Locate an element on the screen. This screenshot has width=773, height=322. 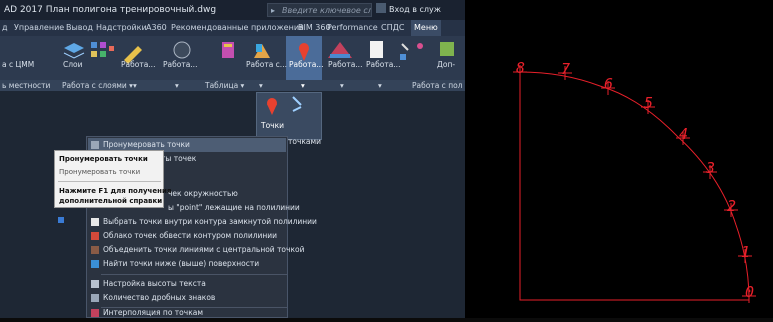
menu-item-below-surface: Найти точки ниже (выше) поверхности is located at coordinates (187, 264).